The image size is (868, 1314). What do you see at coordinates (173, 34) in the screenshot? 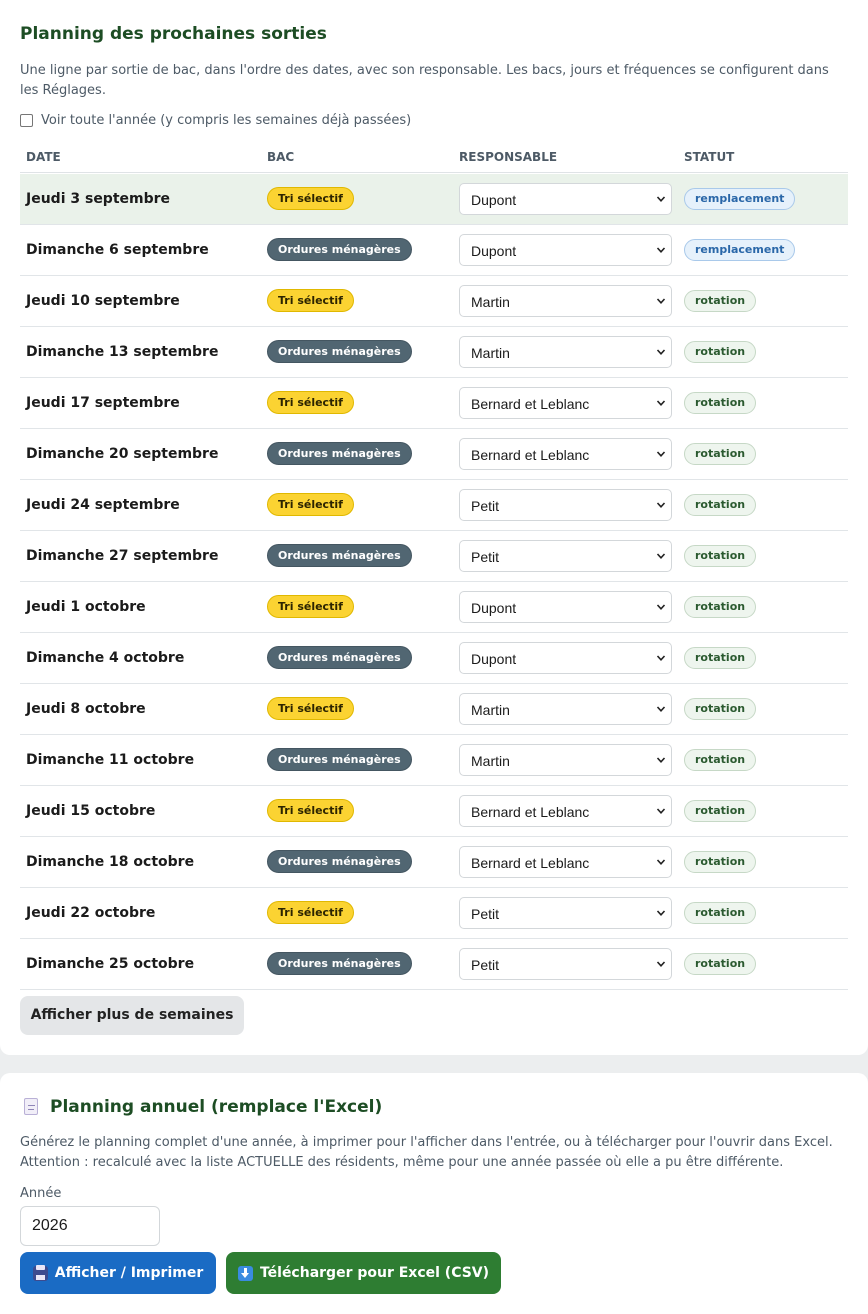
I see `planning-title: Planning des prochaines sorties` at bounding box center [173, 34].